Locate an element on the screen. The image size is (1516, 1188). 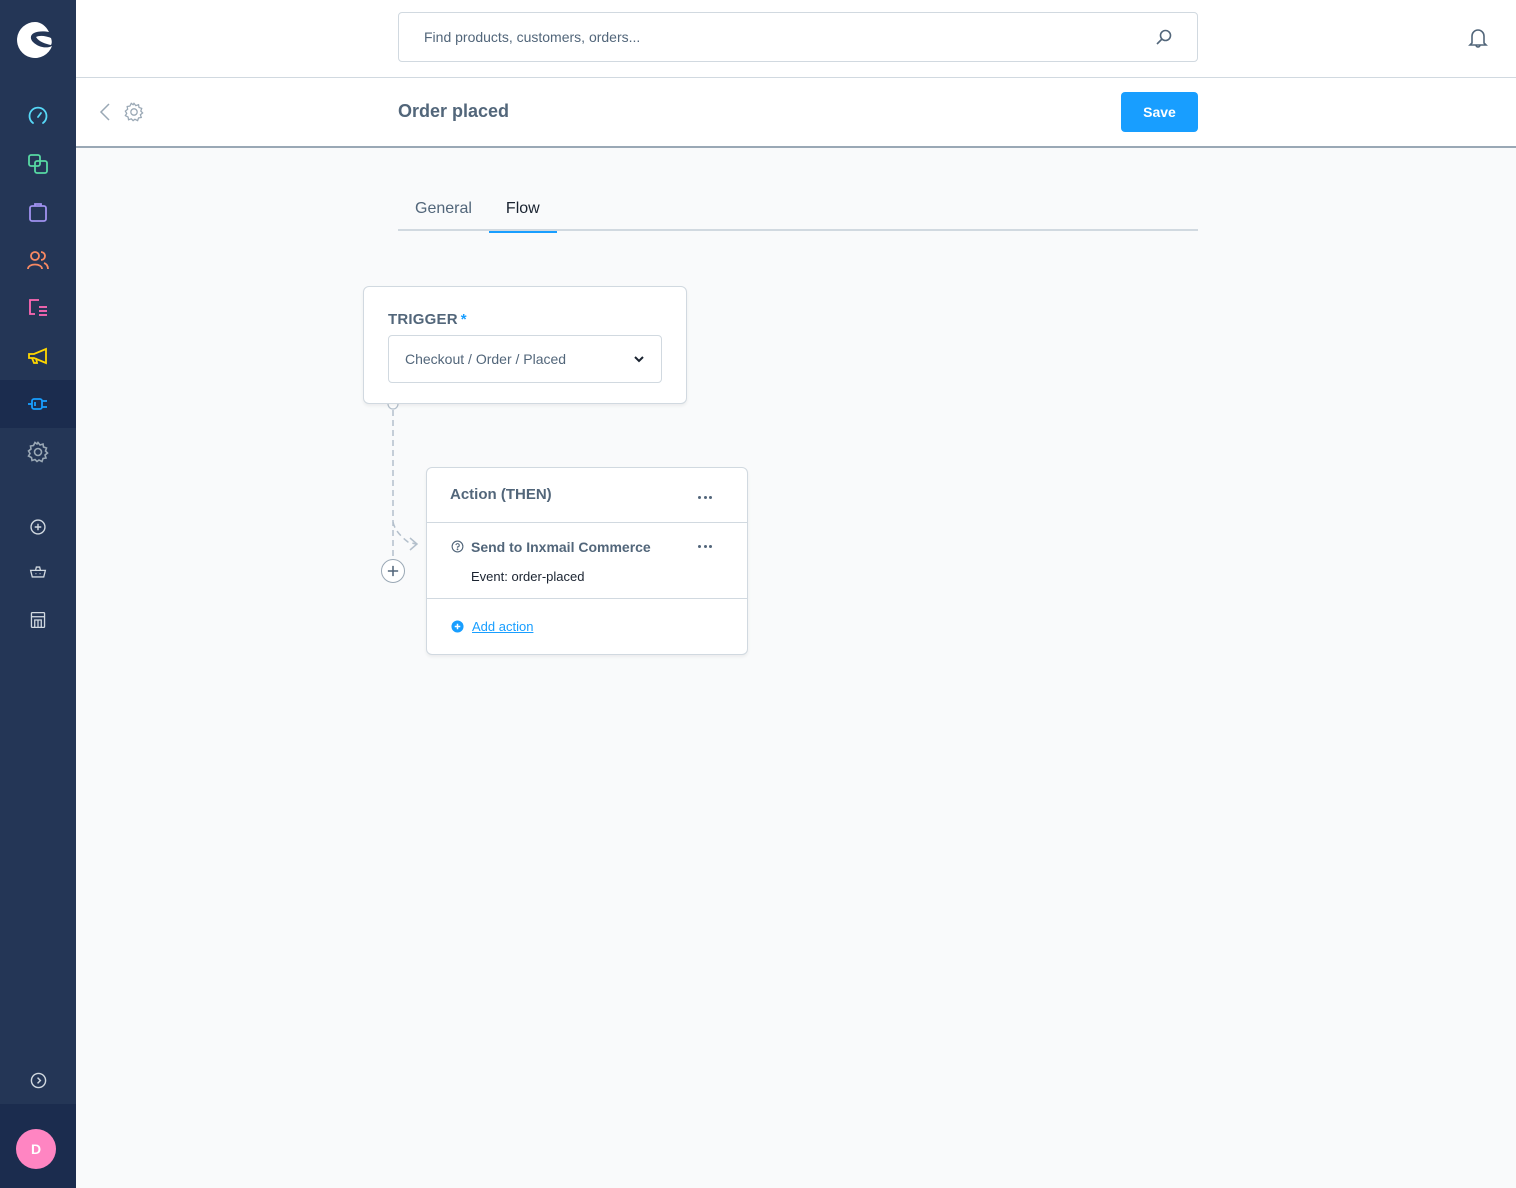
save-button: Save is located at coordinates (1159, 112).